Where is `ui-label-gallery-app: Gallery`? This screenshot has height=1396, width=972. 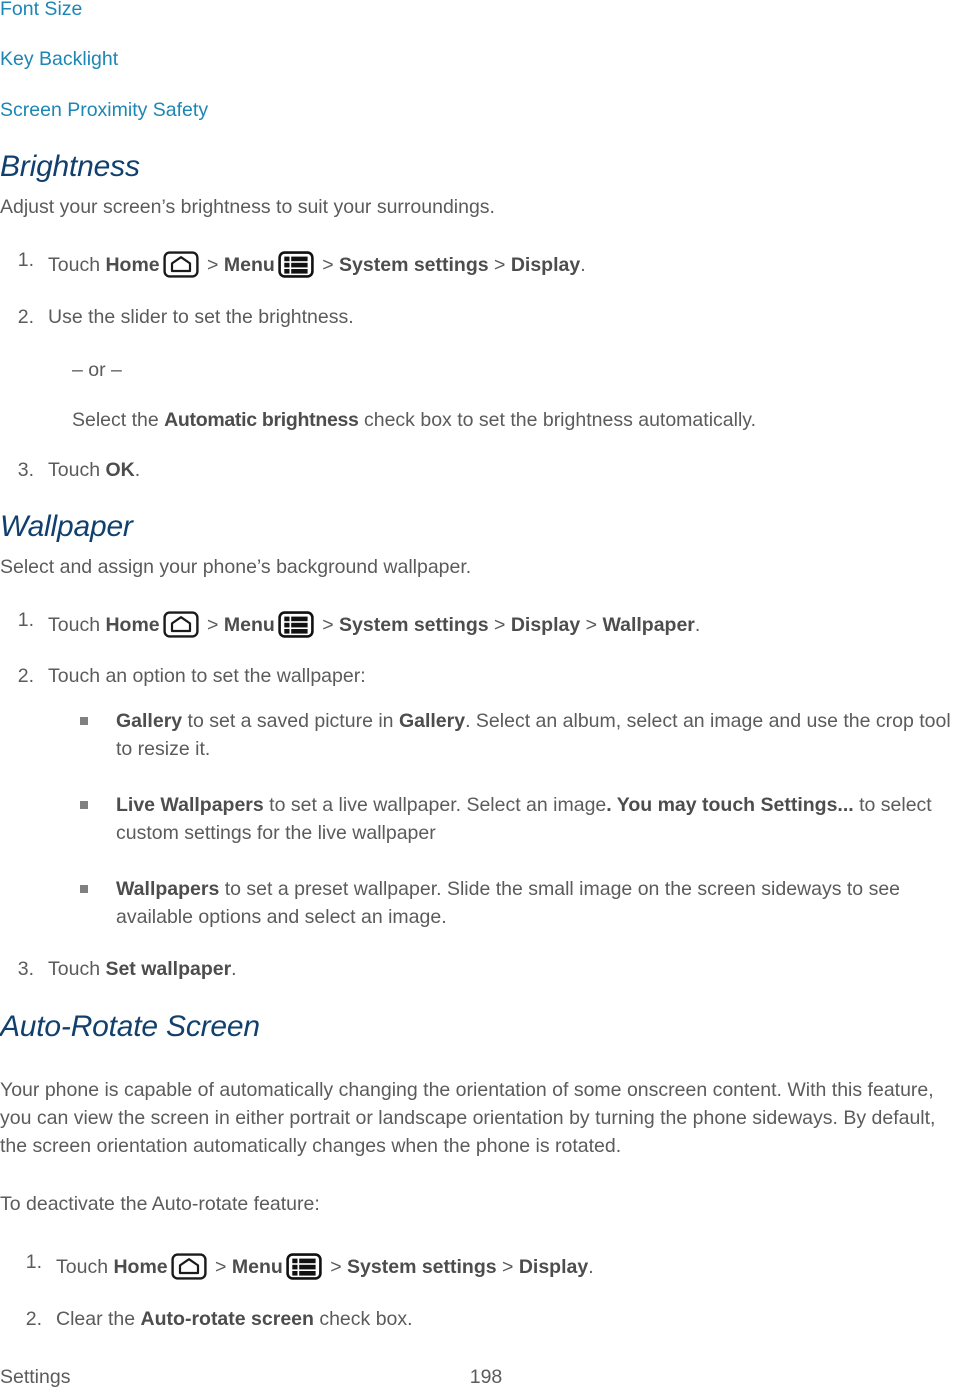
ui-label-gallery-app: Gallery is located at coordinates (432, 721).